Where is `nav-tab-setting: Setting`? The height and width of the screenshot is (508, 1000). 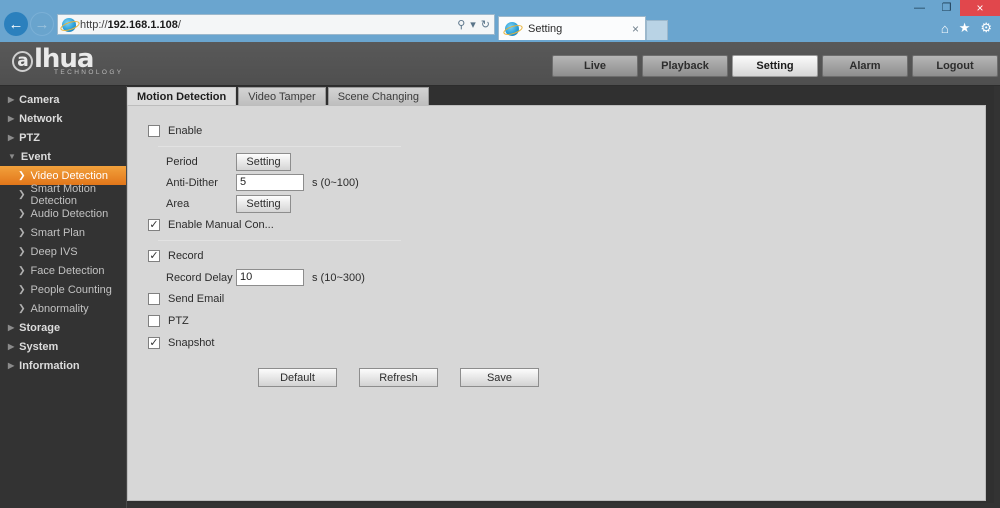
nav-tab-setting: Setting is located at coordinates (775, 66).